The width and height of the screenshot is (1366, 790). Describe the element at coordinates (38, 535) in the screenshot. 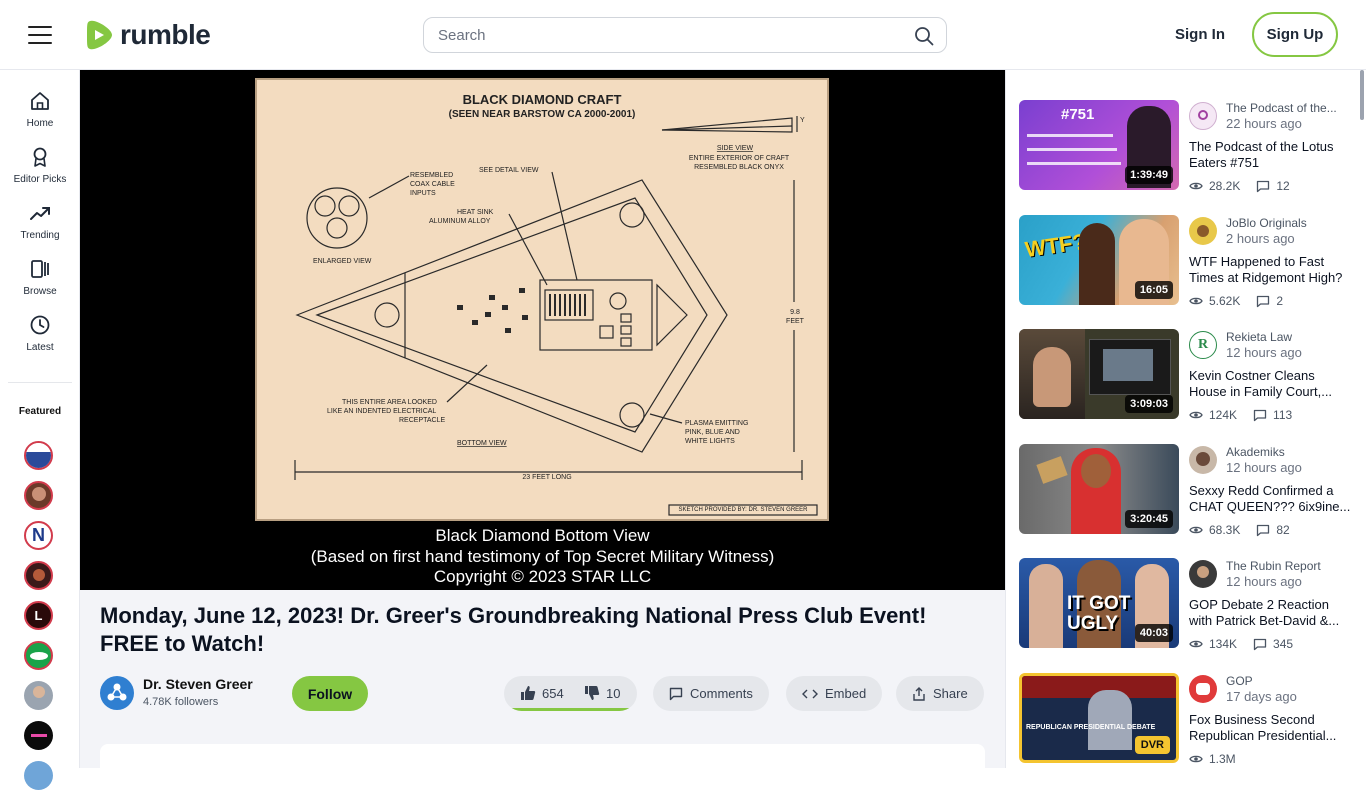

I see `featured-channel-avatar: N` at that location.